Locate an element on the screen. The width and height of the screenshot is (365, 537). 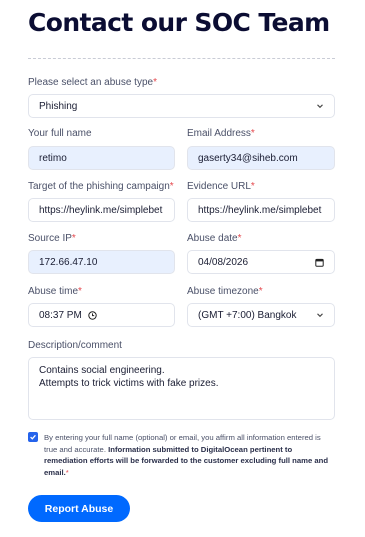
abuse-type-value: Phishing is located at coordinates (58, 106).